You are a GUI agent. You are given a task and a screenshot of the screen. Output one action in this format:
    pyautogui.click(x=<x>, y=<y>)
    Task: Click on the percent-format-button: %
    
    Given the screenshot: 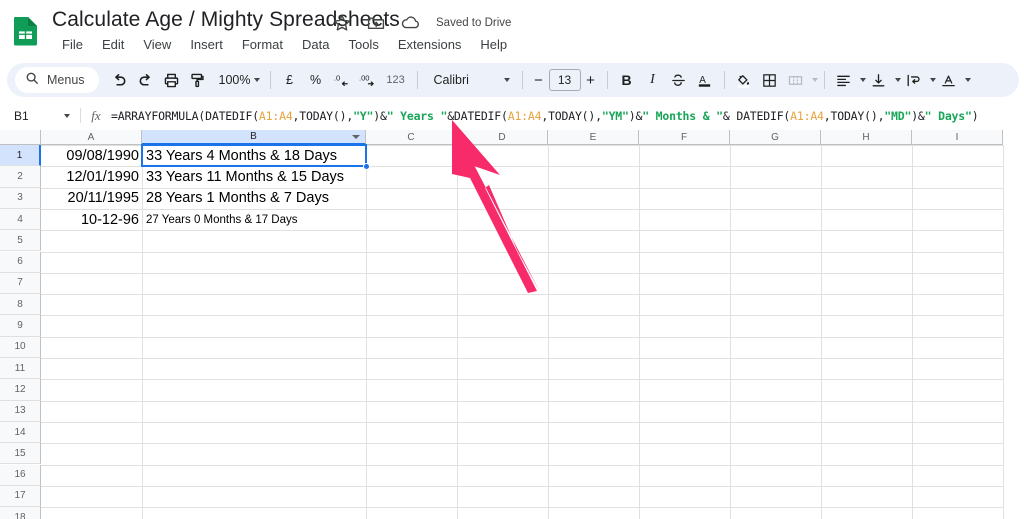 What is the action you would take?
    pyautogui.click(x=316, y=80)
    